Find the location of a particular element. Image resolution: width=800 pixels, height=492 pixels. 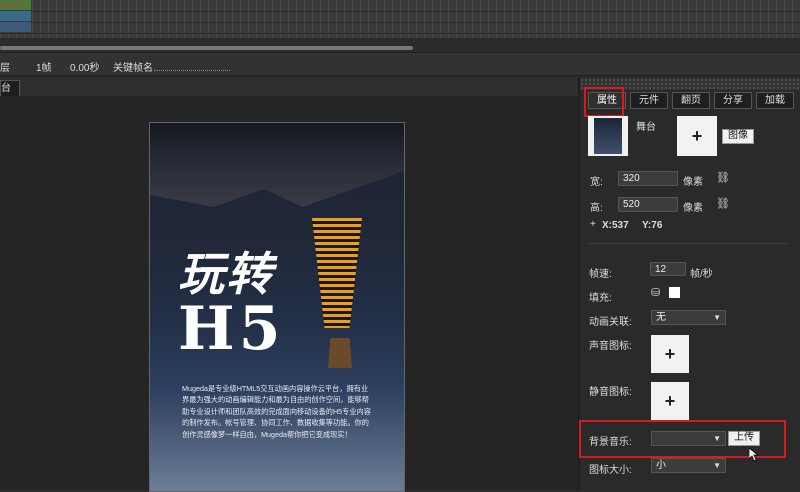

icon-size-label: 图标大小: is located at coordinates (610, 470).